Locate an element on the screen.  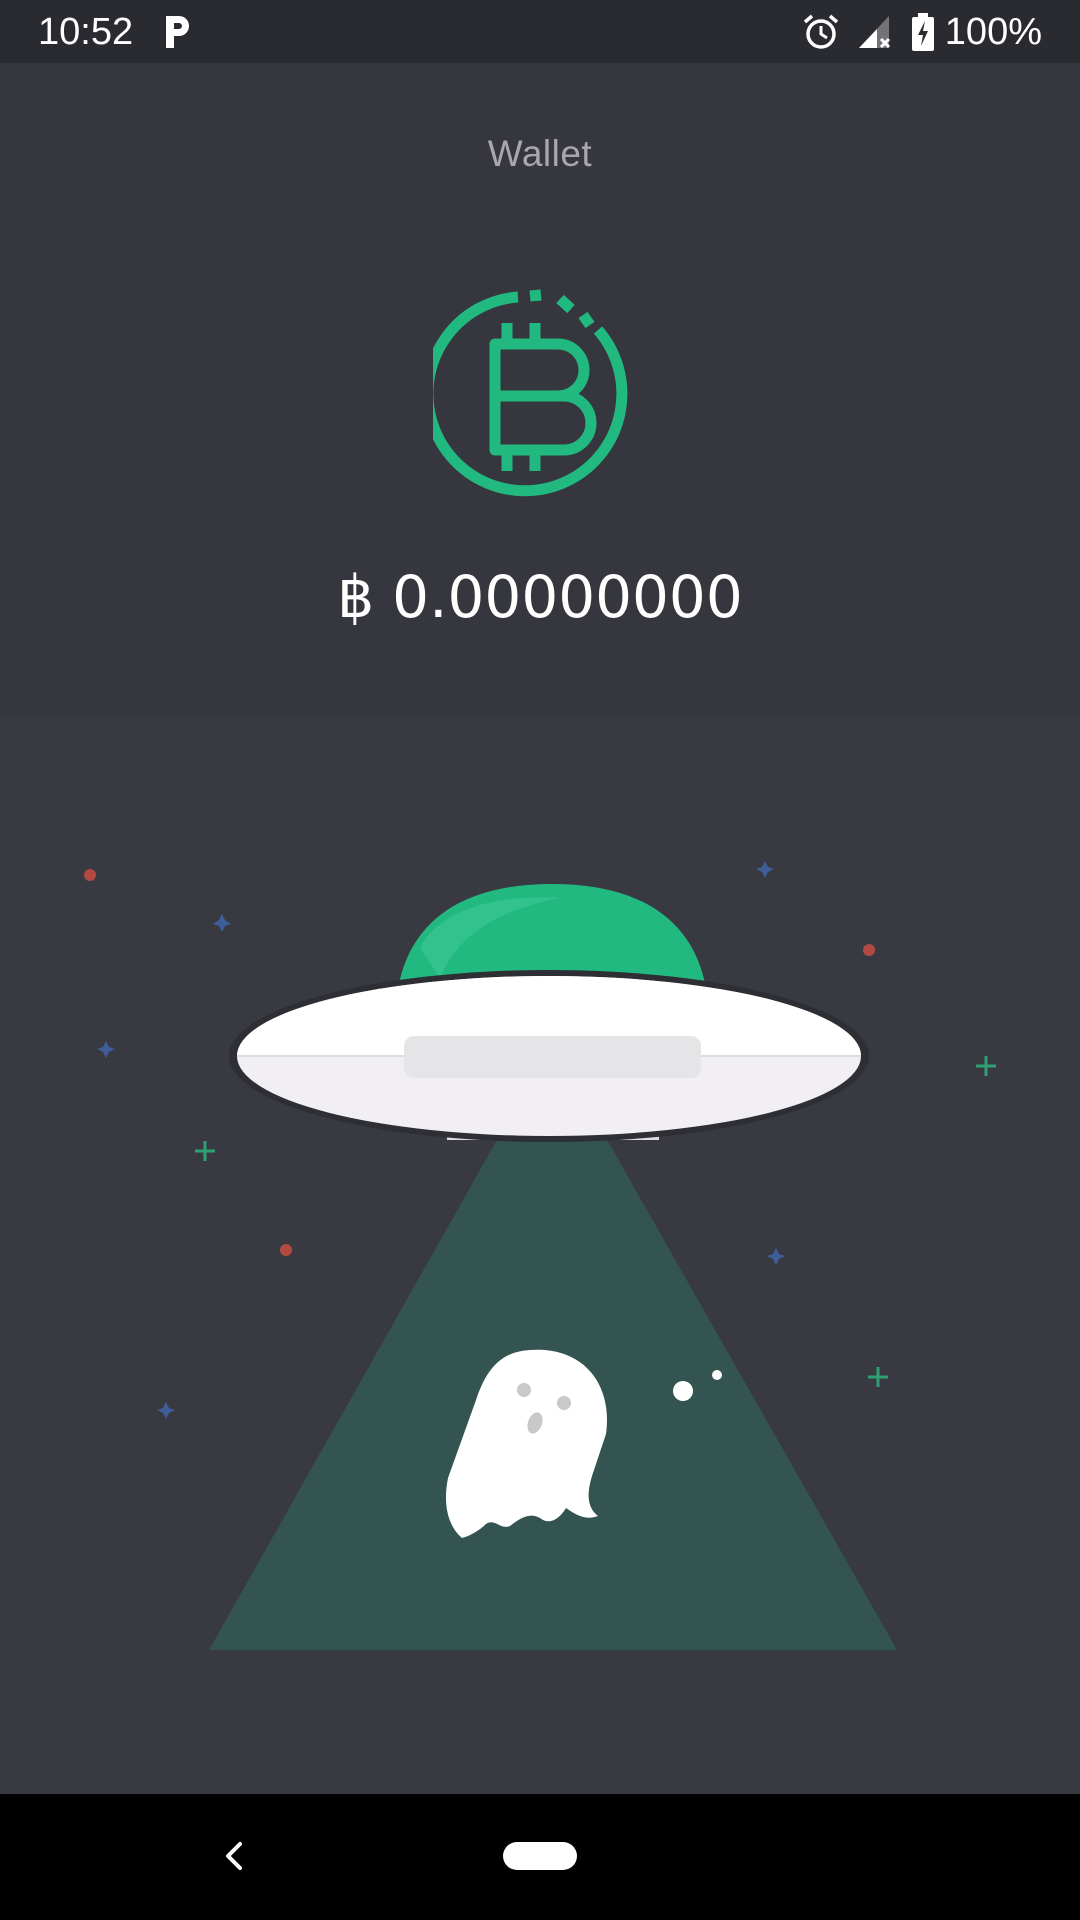
battery-charging-icon is located at coordinates (922, 32).